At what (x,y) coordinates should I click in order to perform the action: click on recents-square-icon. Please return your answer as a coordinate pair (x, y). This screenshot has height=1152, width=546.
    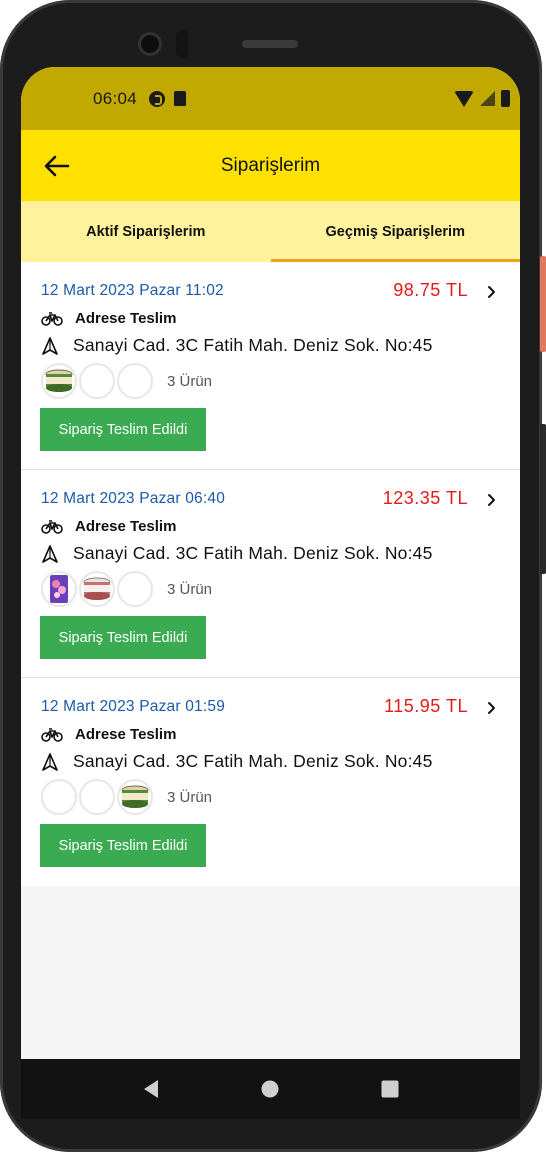
    Looking at the image, I should click on (390, 1089).